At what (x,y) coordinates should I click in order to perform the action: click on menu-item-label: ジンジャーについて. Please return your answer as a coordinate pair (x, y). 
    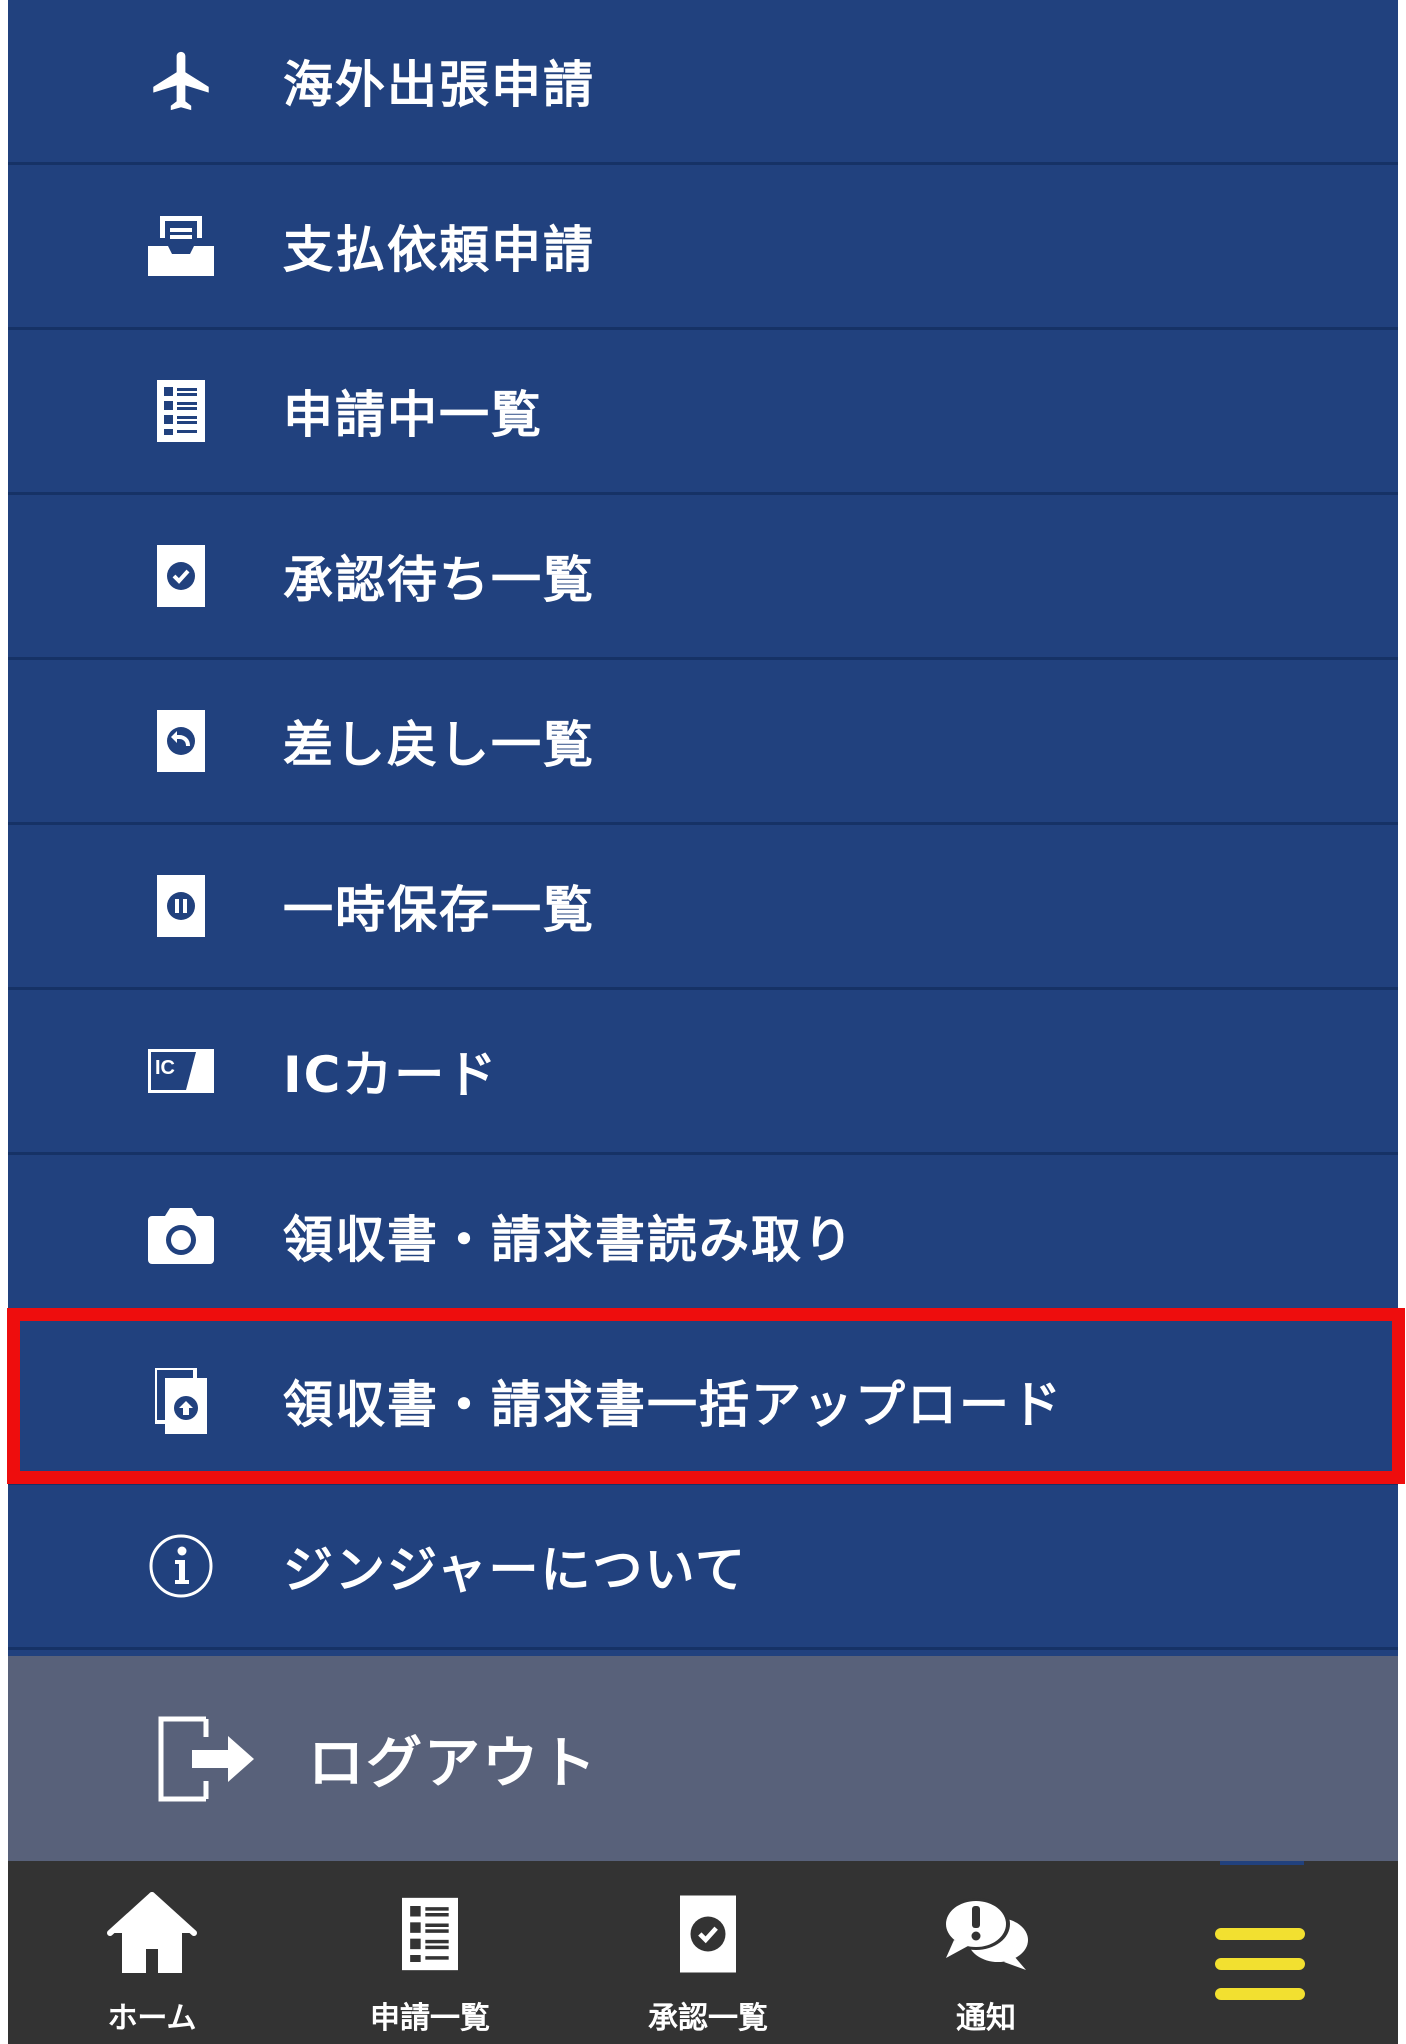
    Looking at the image, I should click on (515, 1570).